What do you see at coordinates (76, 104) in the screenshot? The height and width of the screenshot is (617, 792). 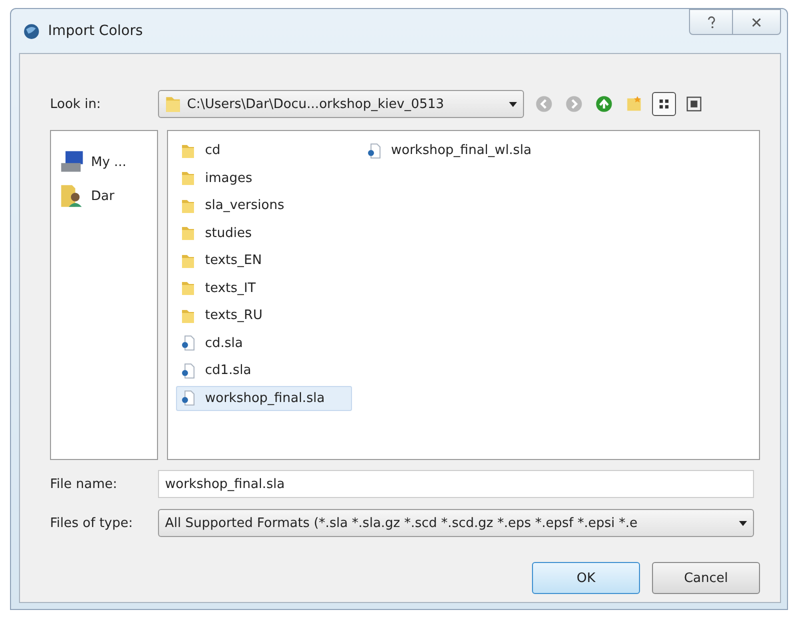 I see `look-in-label: Look in:` at bounding box center [76, 104].